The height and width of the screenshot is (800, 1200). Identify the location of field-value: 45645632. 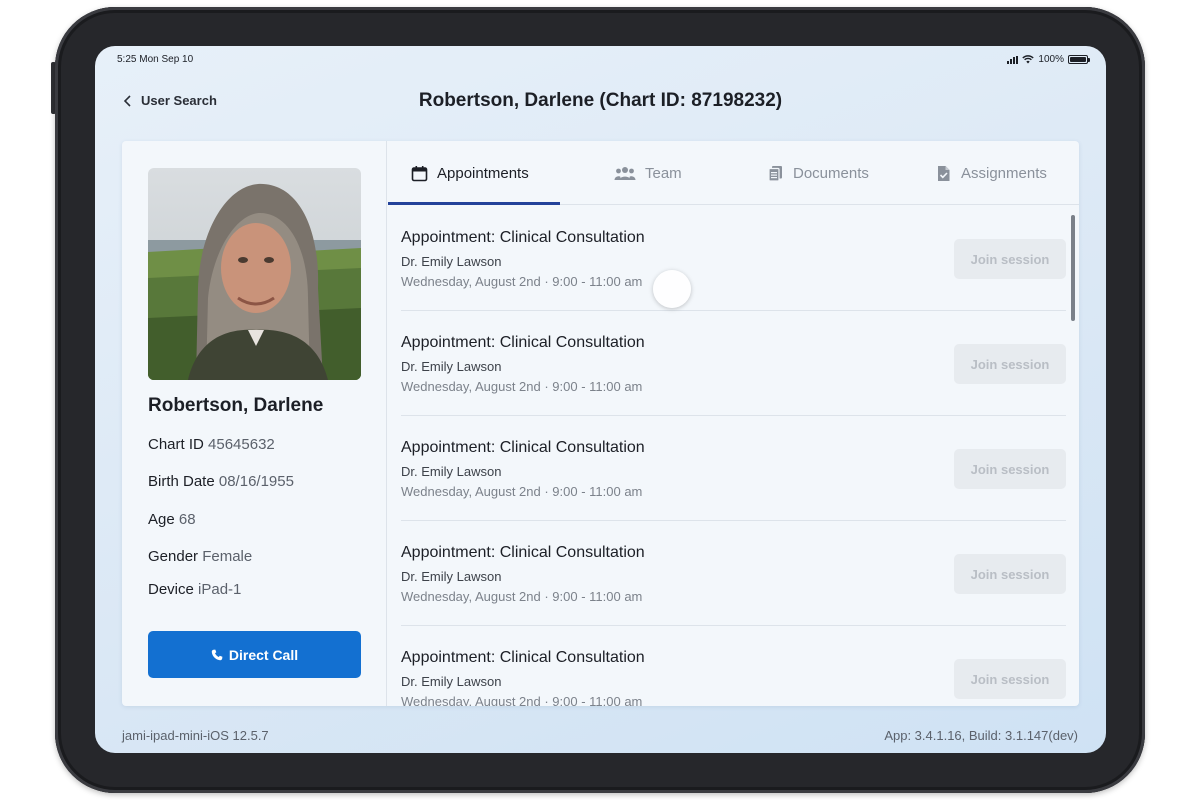
(241, 444).